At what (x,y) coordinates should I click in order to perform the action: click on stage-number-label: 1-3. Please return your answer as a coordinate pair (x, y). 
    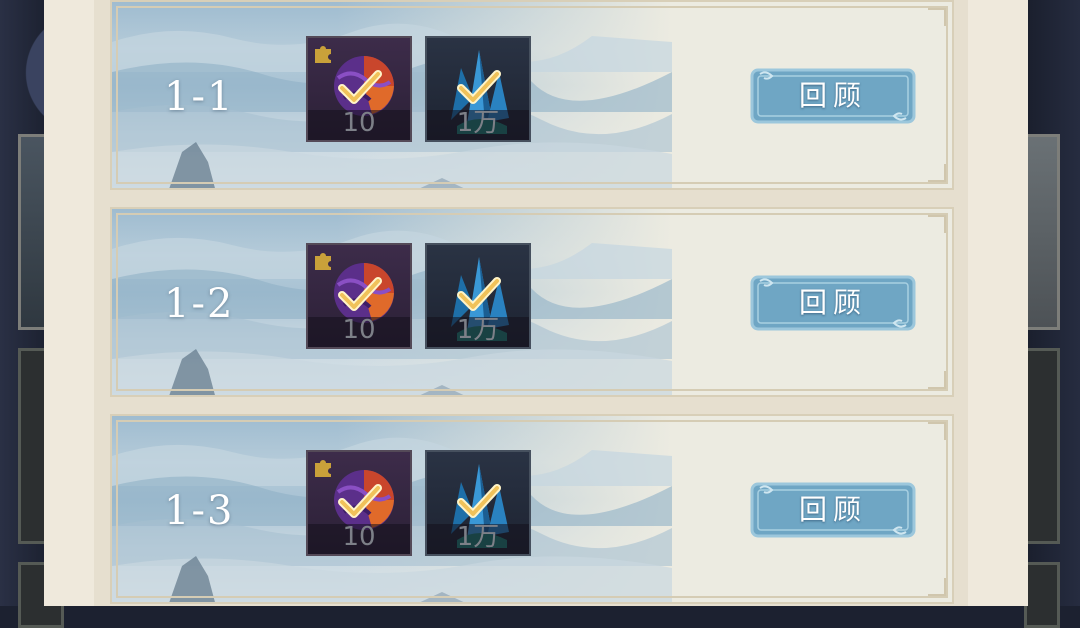
    Looking at the image, I should click on (199, 511).